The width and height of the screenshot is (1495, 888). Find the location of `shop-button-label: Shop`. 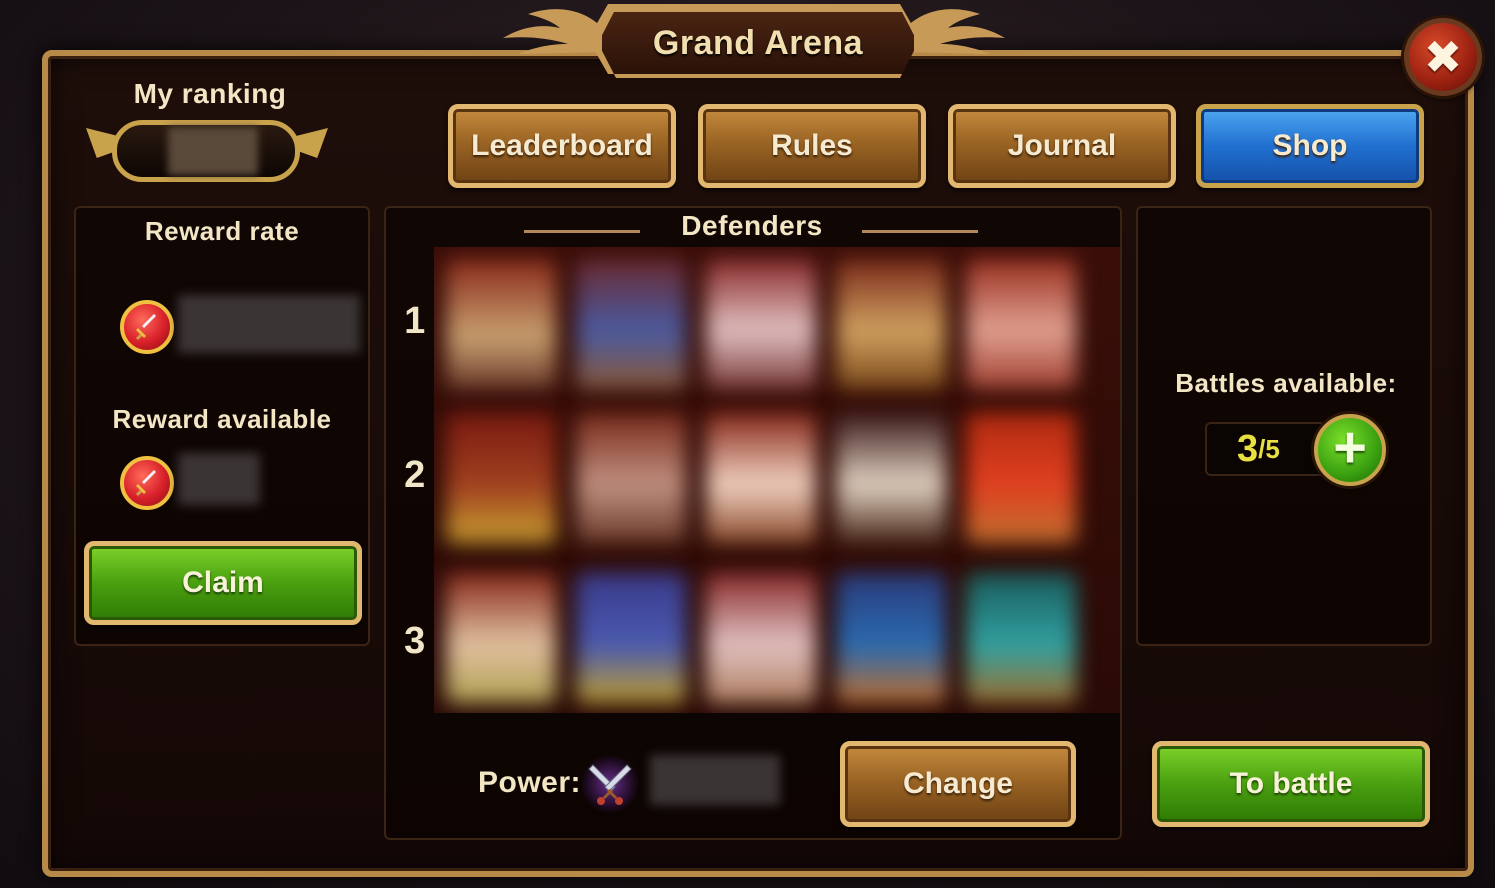

shop-button-label: Shop is located at coordinates (1310, 145).